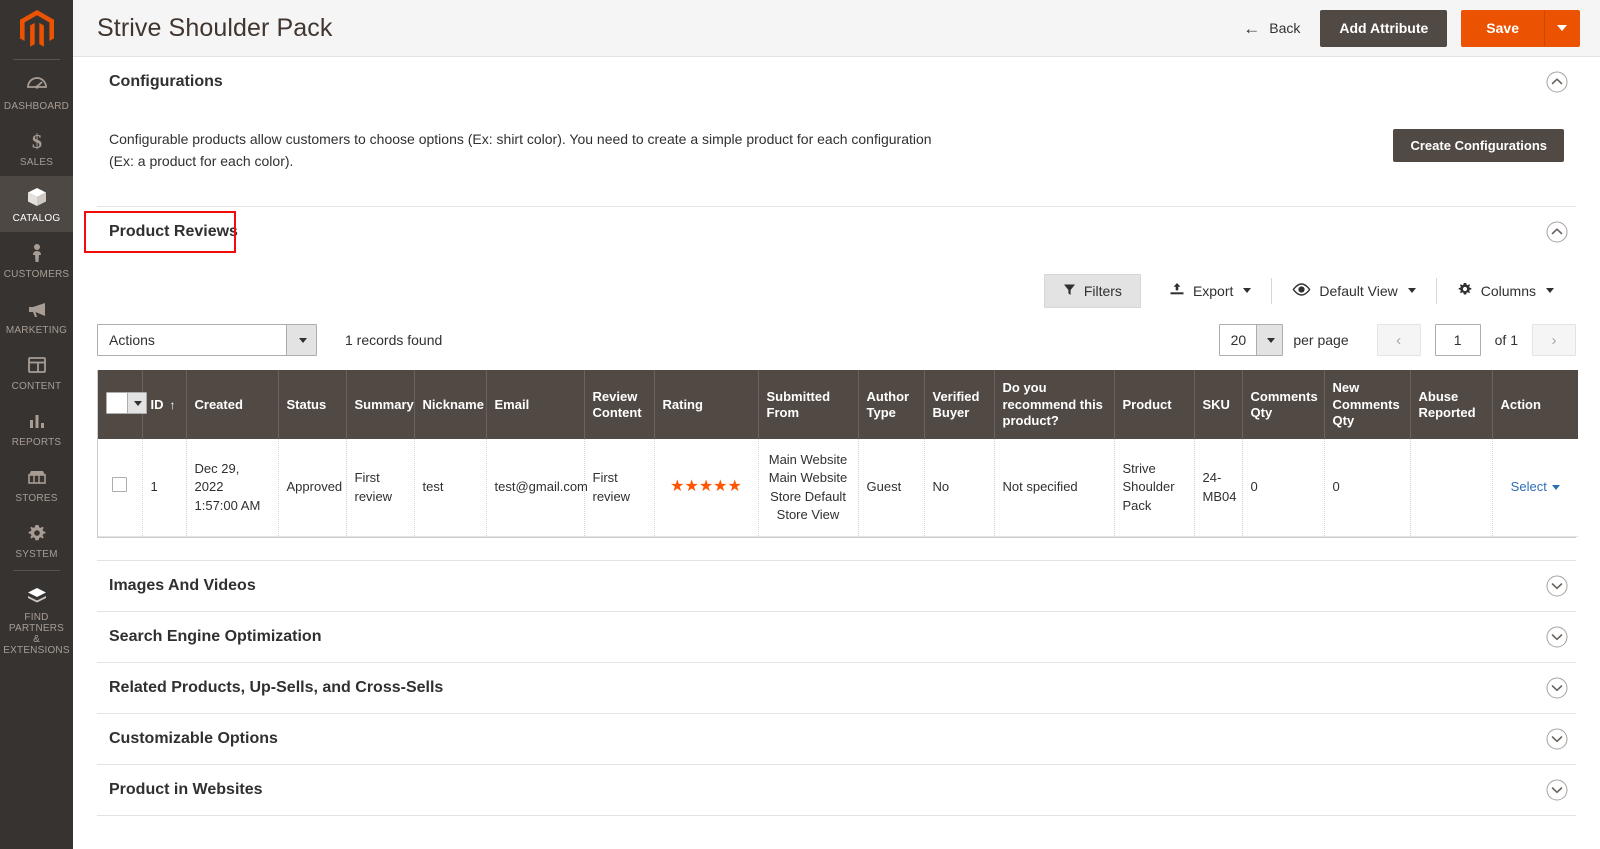 This screenshot has height=849, width=1600. I want to click on magento-logo, so click(36, 28).